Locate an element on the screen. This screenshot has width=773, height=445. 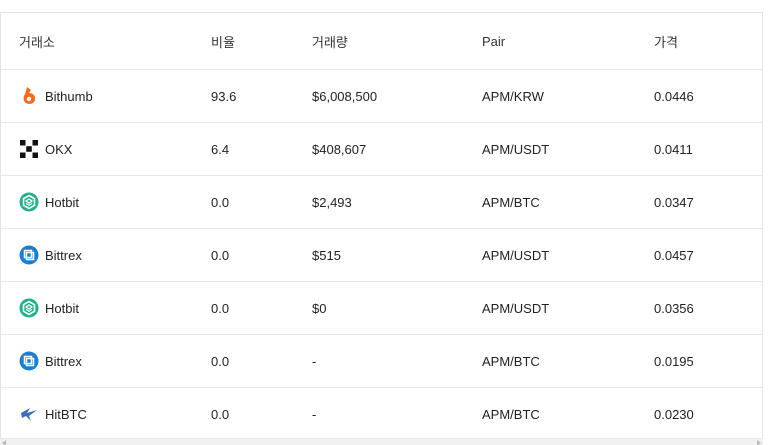
volume-cell: $515 is located at coordinates (326, 255).